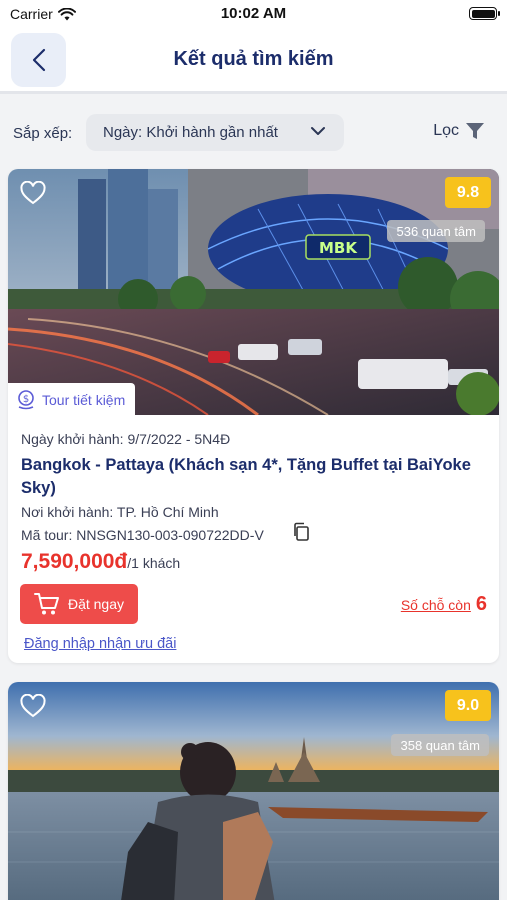  I want to click on savings-icon: $, so click(26, 399).